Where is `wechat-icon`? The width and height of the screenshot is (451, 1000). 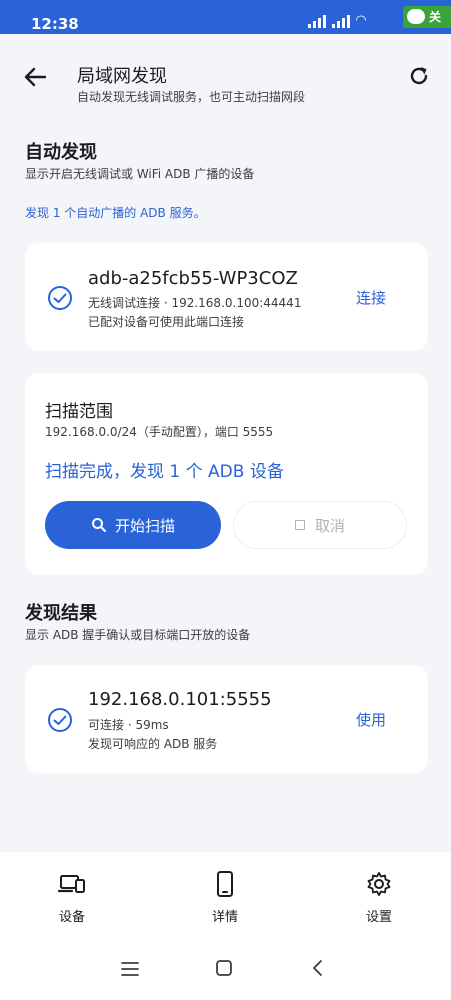
wechat-icon is located at coordinates (416, 16).